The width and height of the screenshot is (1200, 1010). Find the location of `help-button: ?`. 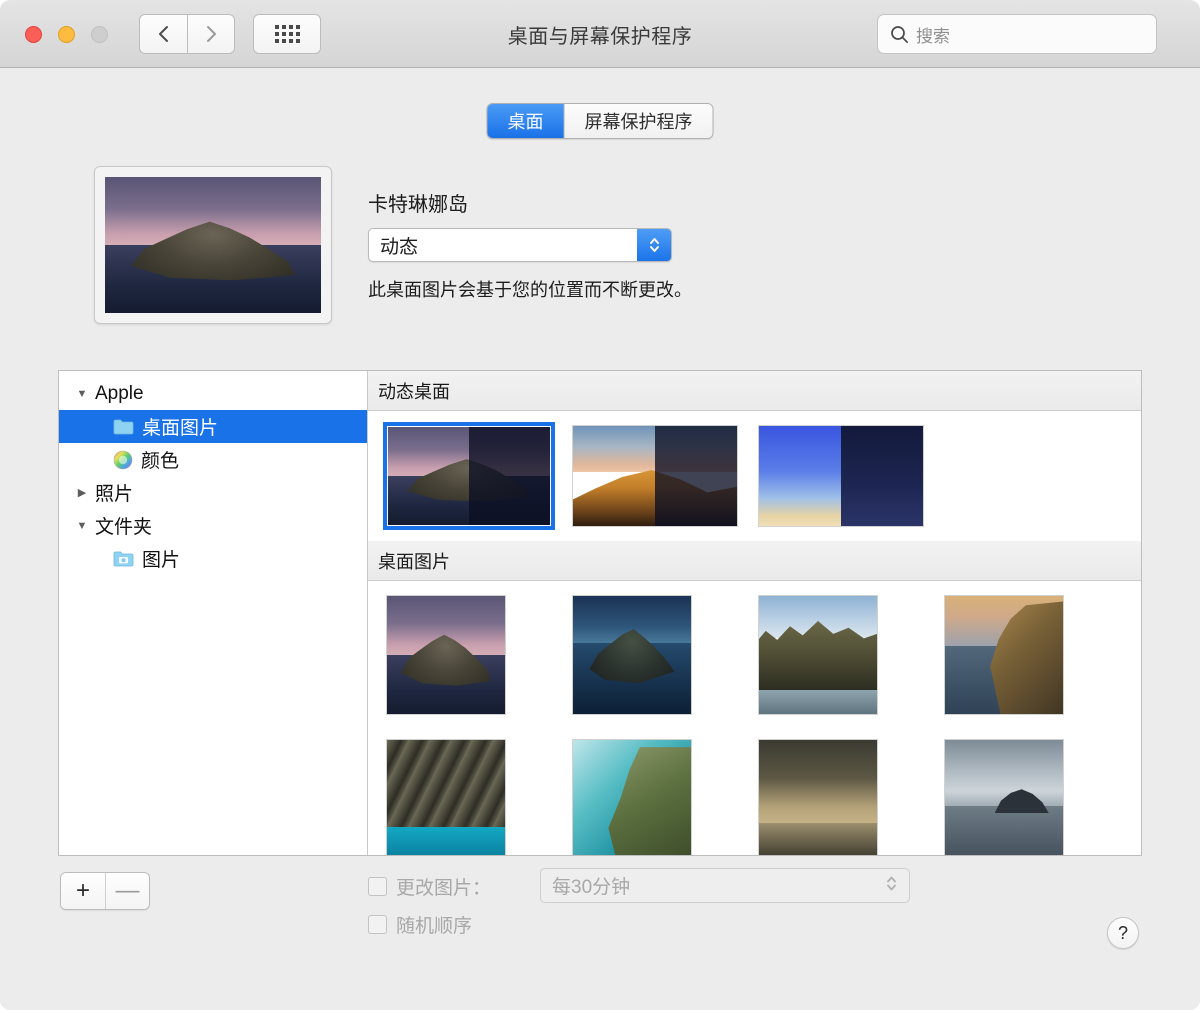

help-button: ? is located at coordinates (1123, 933).